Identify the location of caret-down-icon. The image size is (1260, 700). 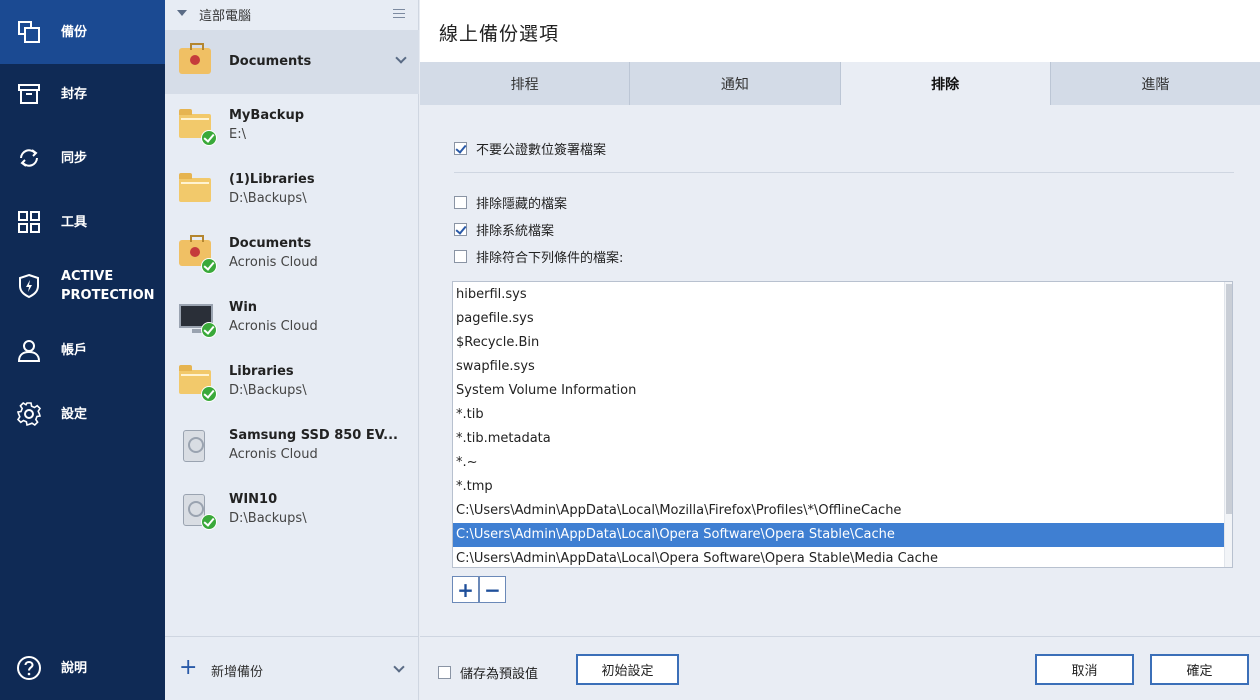
(182, 13).